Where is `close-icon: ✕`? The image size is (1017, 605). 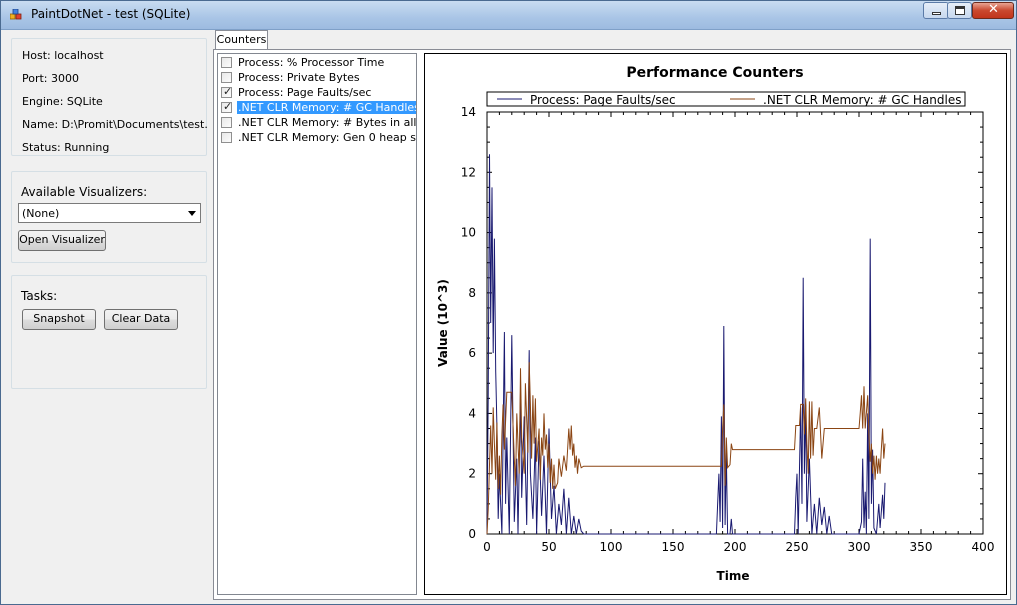
close-icon: ✕ is located at coordinates (993, 9).